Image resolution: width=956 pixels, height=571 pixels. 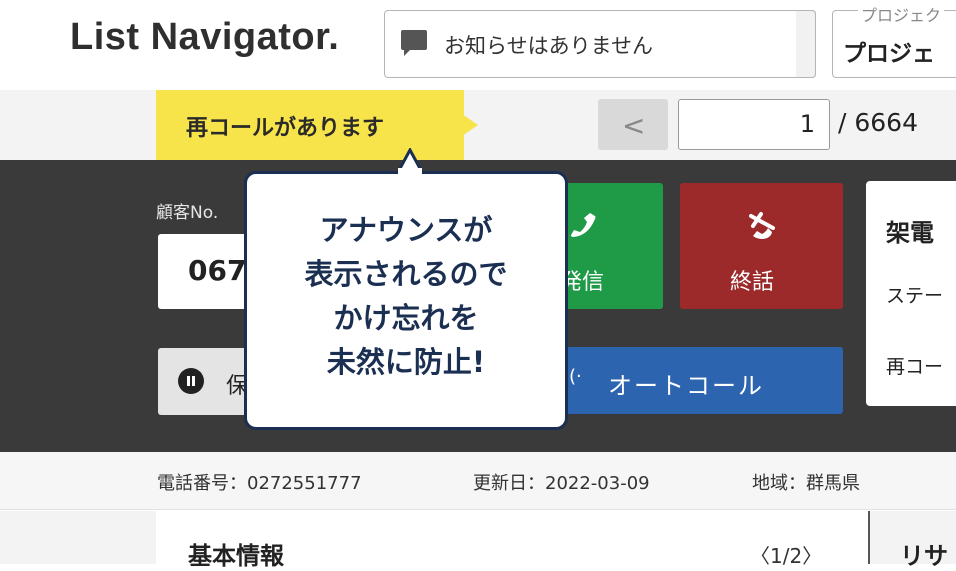 What do you see at coordinates (561, 483) in the screenshot?
I see `updated-date: 更新日：2022-03-09` at bounding box center [561, 483].